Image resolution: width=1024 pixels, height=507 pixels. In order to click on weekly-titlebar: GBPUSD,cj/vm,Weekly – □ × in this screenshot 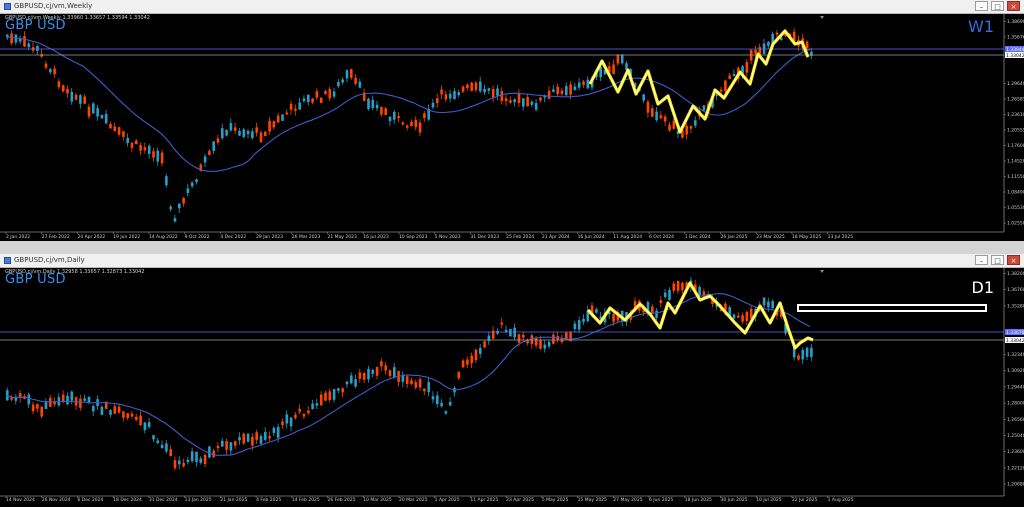, I will do `click(512, 7)`.